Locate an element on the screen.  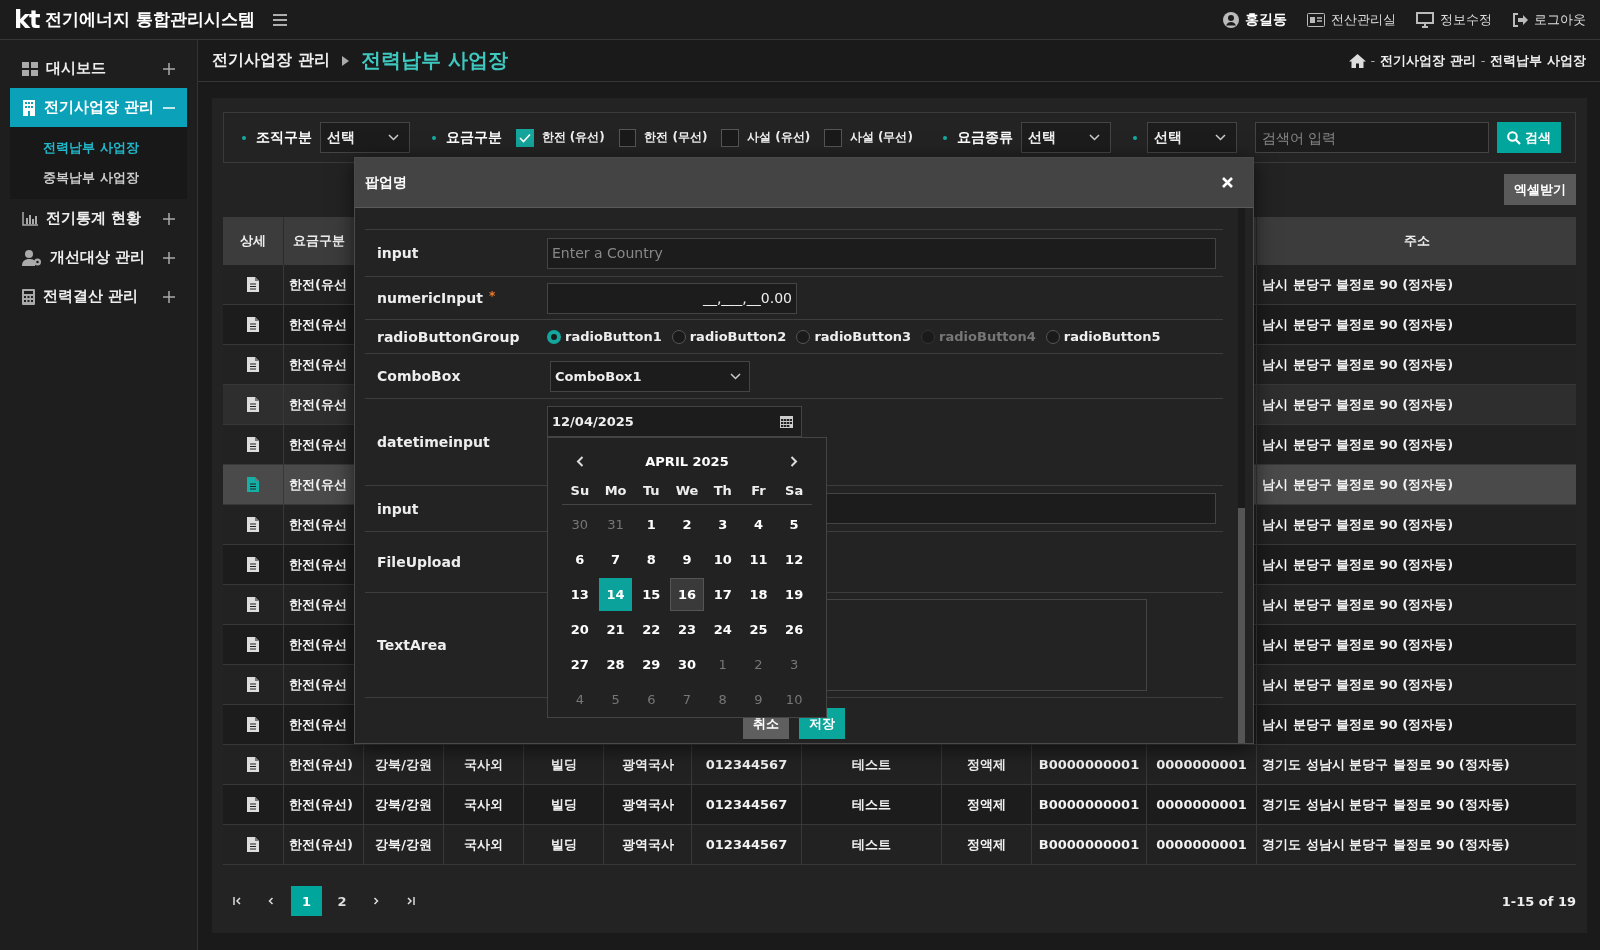
calendar-day: 17 is located at coordinates (722, 594).